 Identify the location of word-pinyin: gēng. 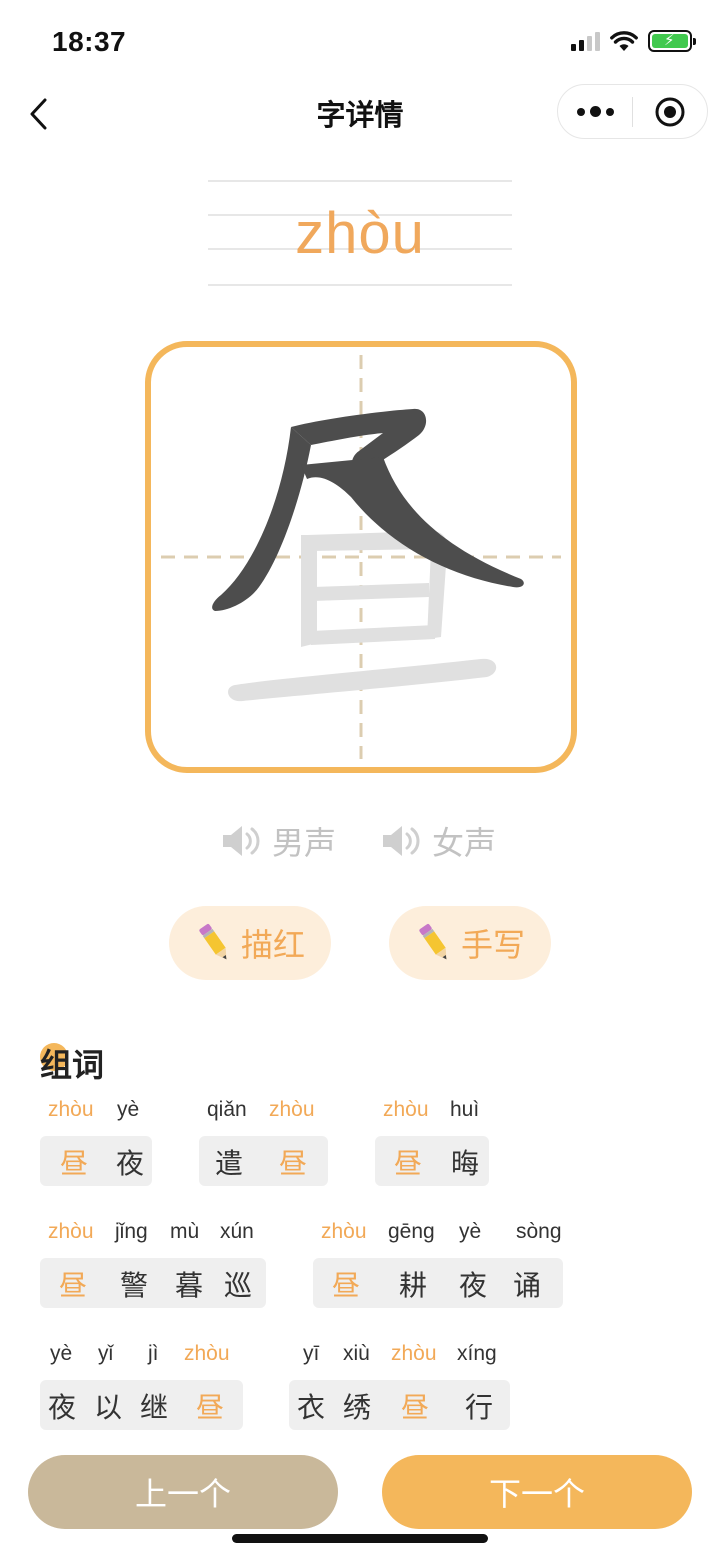
(411, 1231).